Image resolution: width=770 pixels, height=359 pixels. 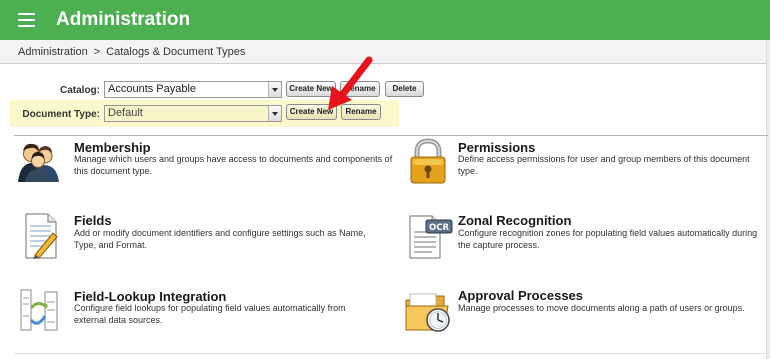 What do you see at coordinates (391, 135) in the screenshot?
I see `section-divider` at bounding box center [391, 135].